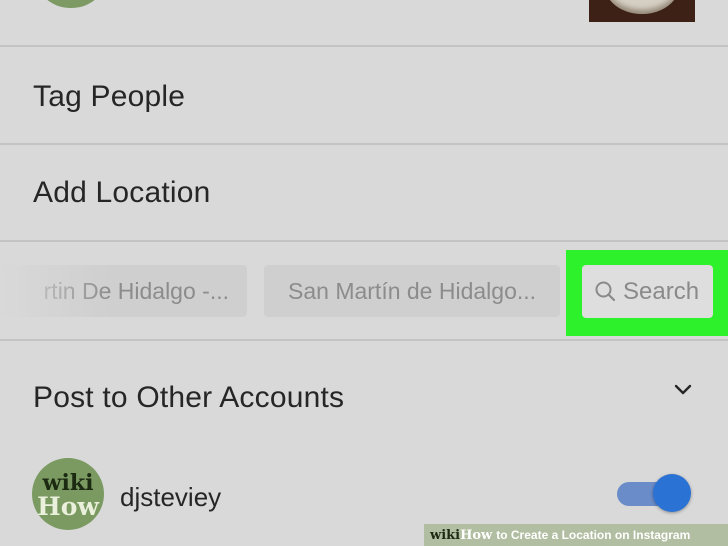 Image resolution: width=728 pixels, height=546 pixels. What do you see at coordinates (683, 390) in the screenshot?
I see `chevron-down-icon` at bounding box center [683, 390].